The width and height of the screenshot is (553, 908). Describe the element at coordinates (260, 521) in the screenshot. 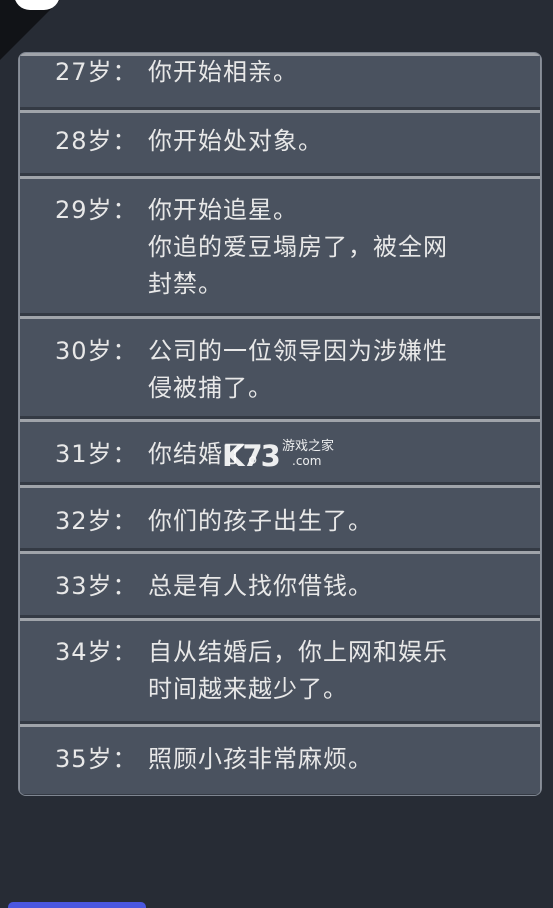

I see `event-text: 你们的孩子出生了。` at that location.